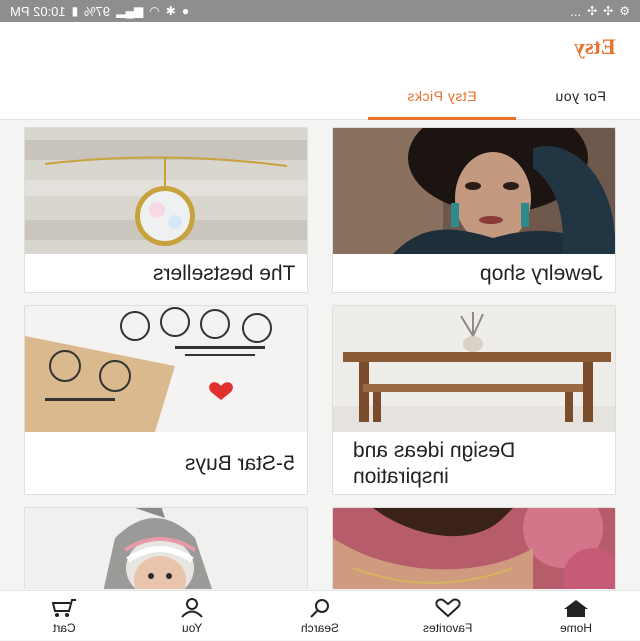 This screenshot has height=641, width=640. I want to click on nav-favorites: Favorites, so click(448, 616).